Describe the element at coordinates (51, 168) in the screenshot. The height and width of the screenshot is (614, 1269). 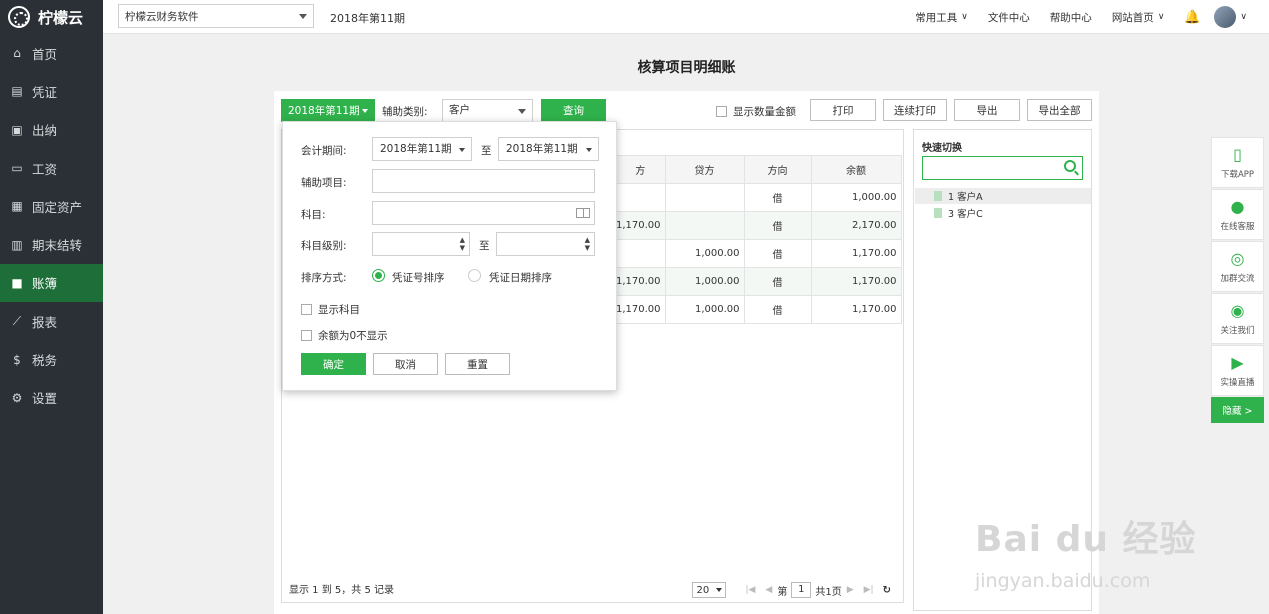
I see `sidebar-item-salary: ▭ 工资` at that location.